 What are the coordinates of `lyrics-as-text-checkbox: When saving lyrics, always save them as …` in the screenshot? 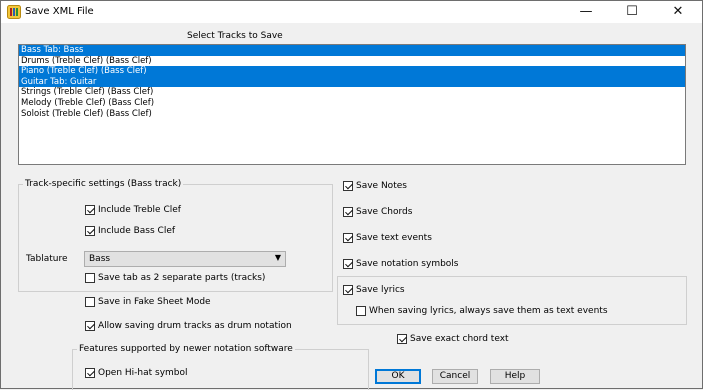 It's located at (482, 311).